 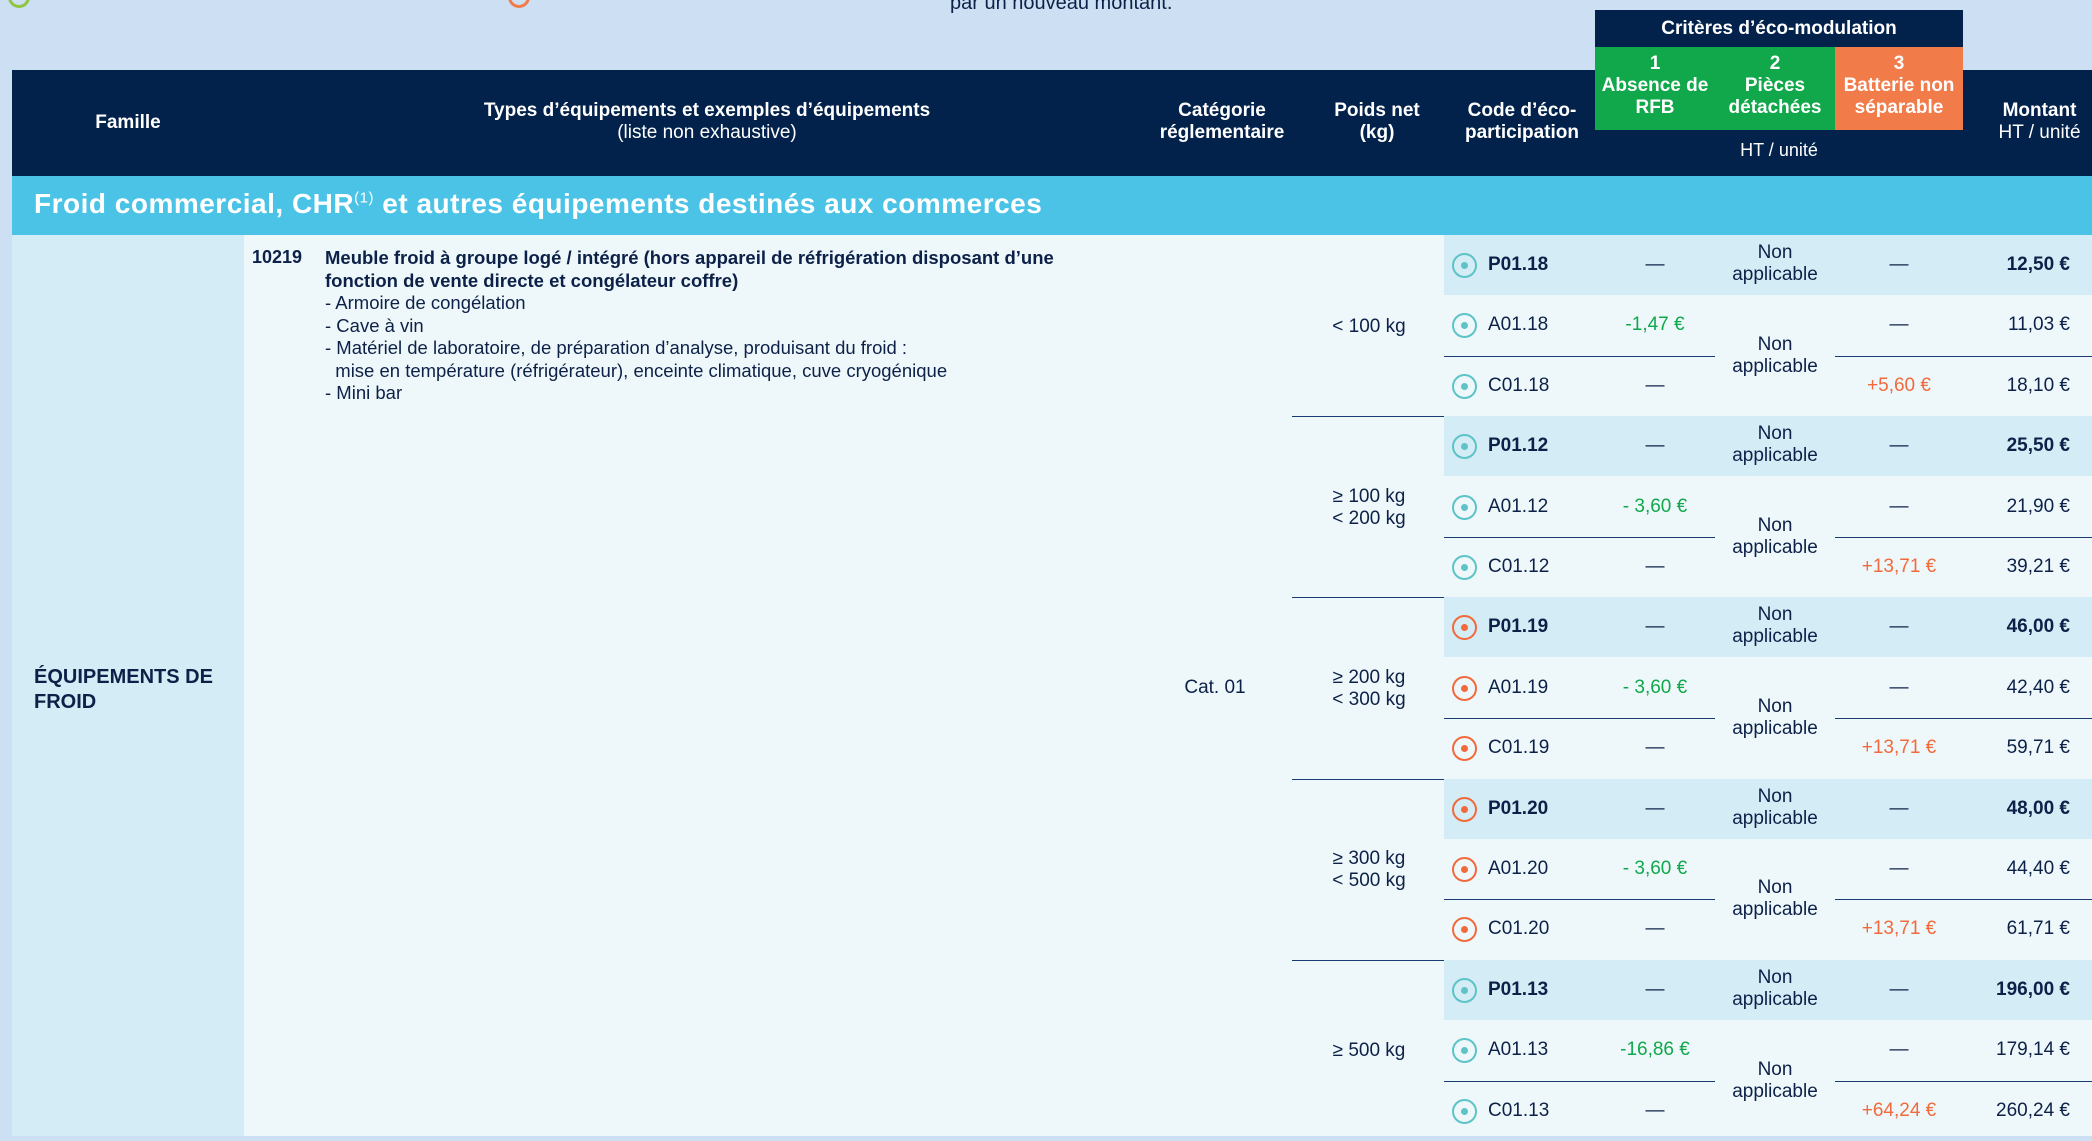 What do you see at coordinates (2039, 325) in the screenshot?
I see `amount: 11,03 €` at bounding box center [2039, 325].